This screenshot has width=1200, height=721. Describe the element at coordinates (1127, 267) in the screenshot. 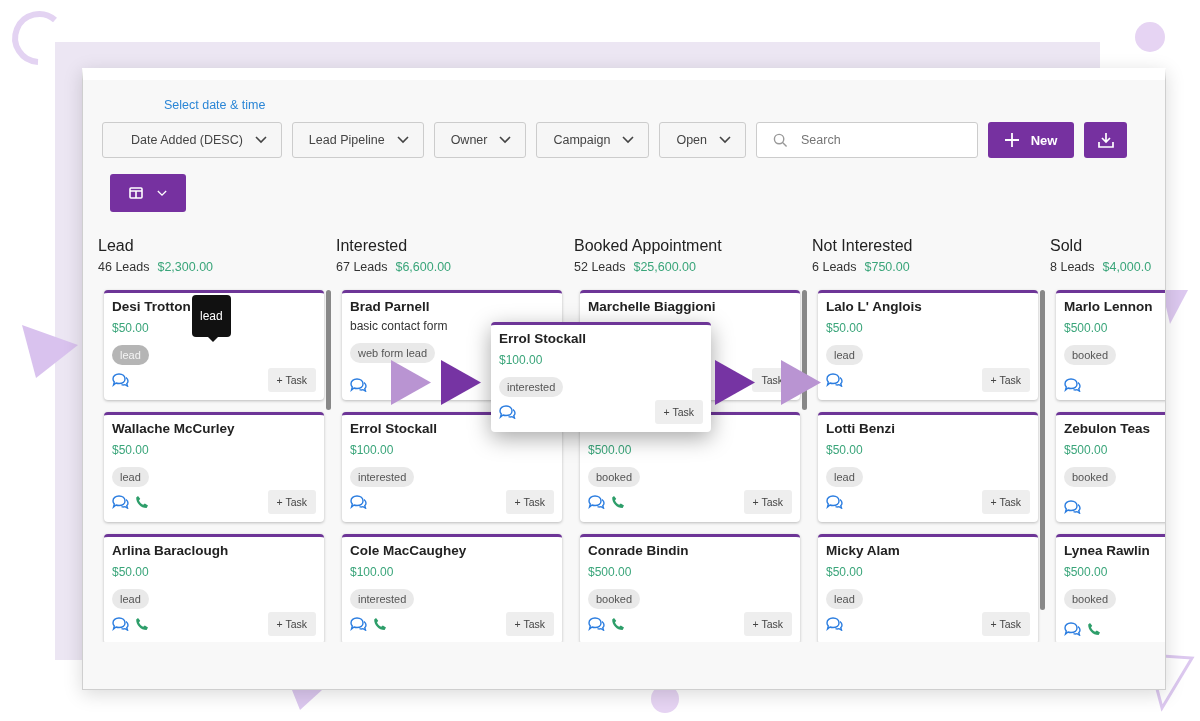

I see `column-total: $4,000.0` at that location.